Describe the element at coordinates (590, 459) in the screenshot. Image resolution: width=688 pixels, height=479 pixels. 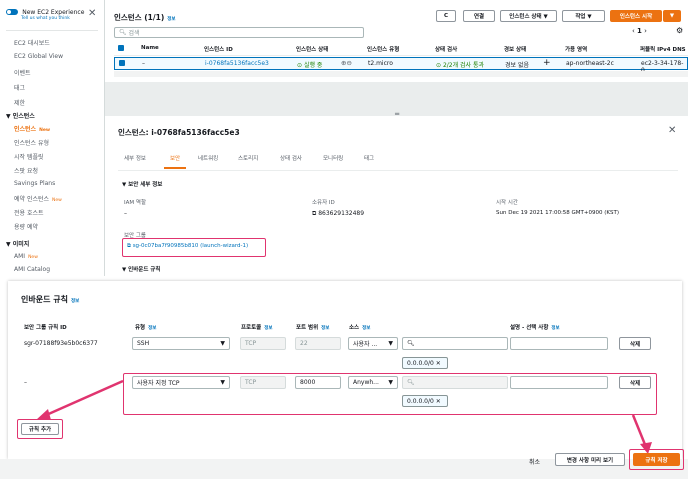
I see `preview-changes-button: 변경 사항 미리 보기` at that location.